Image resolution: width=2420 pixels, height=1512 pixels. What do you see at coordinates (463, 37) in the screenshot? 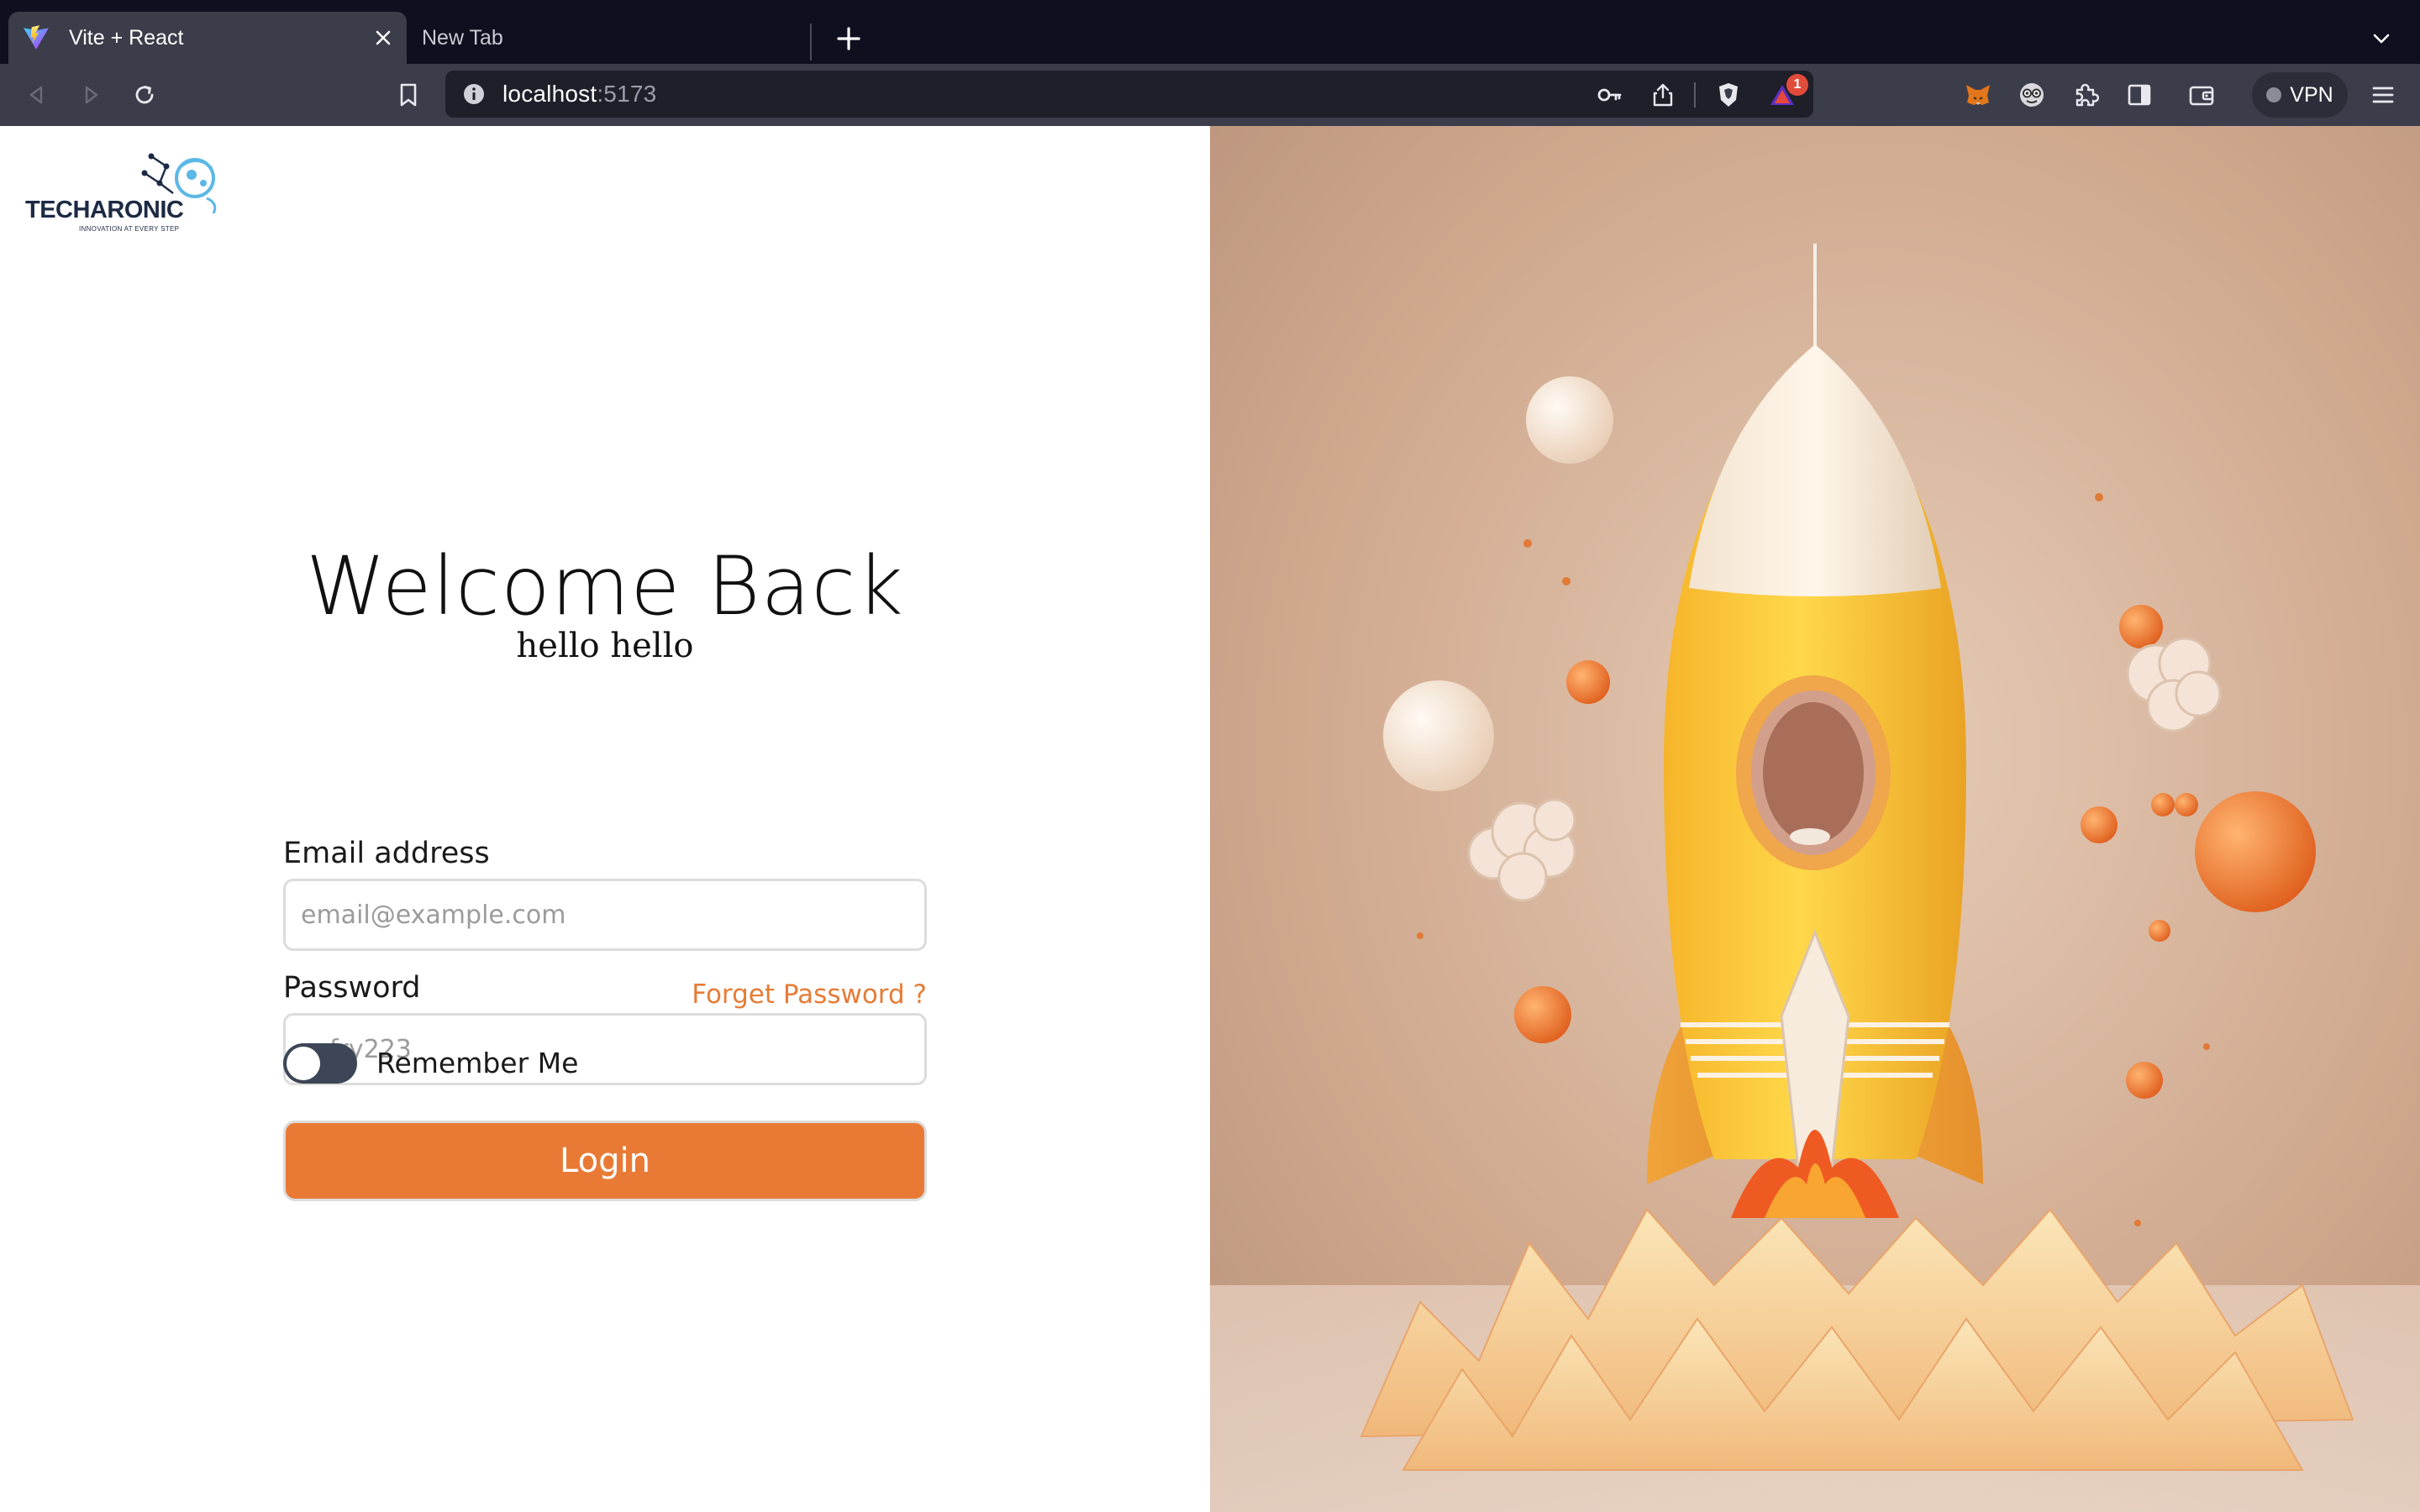
I see `tab-title: New Tab` at bounding box center [463, 37].